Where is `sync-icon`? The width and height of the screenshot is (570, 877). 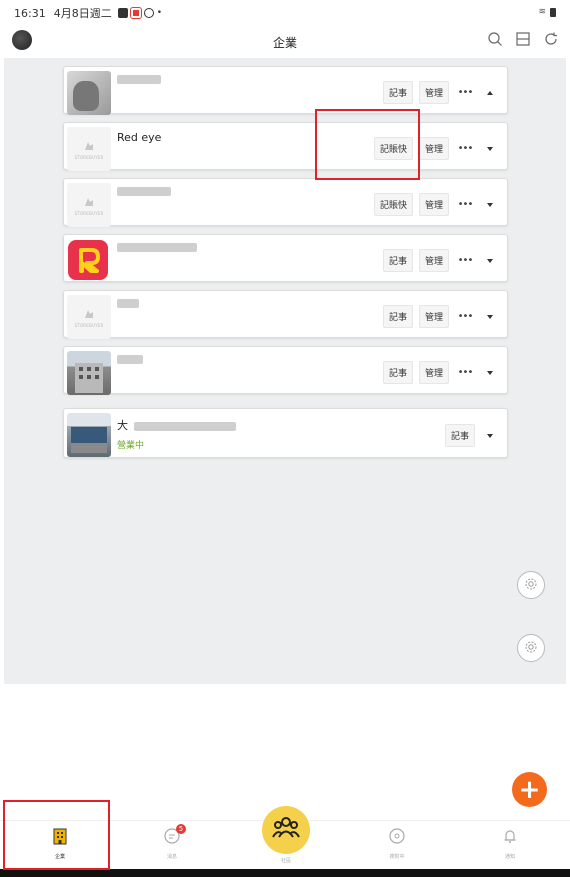 sync-icon is located at coordinates (148, 13).